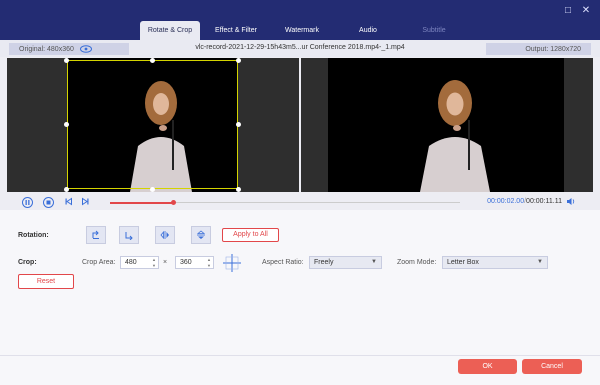 The height and width of the screenshot is (385, 600). I want to click on performer-image-output, so click(455, 136).